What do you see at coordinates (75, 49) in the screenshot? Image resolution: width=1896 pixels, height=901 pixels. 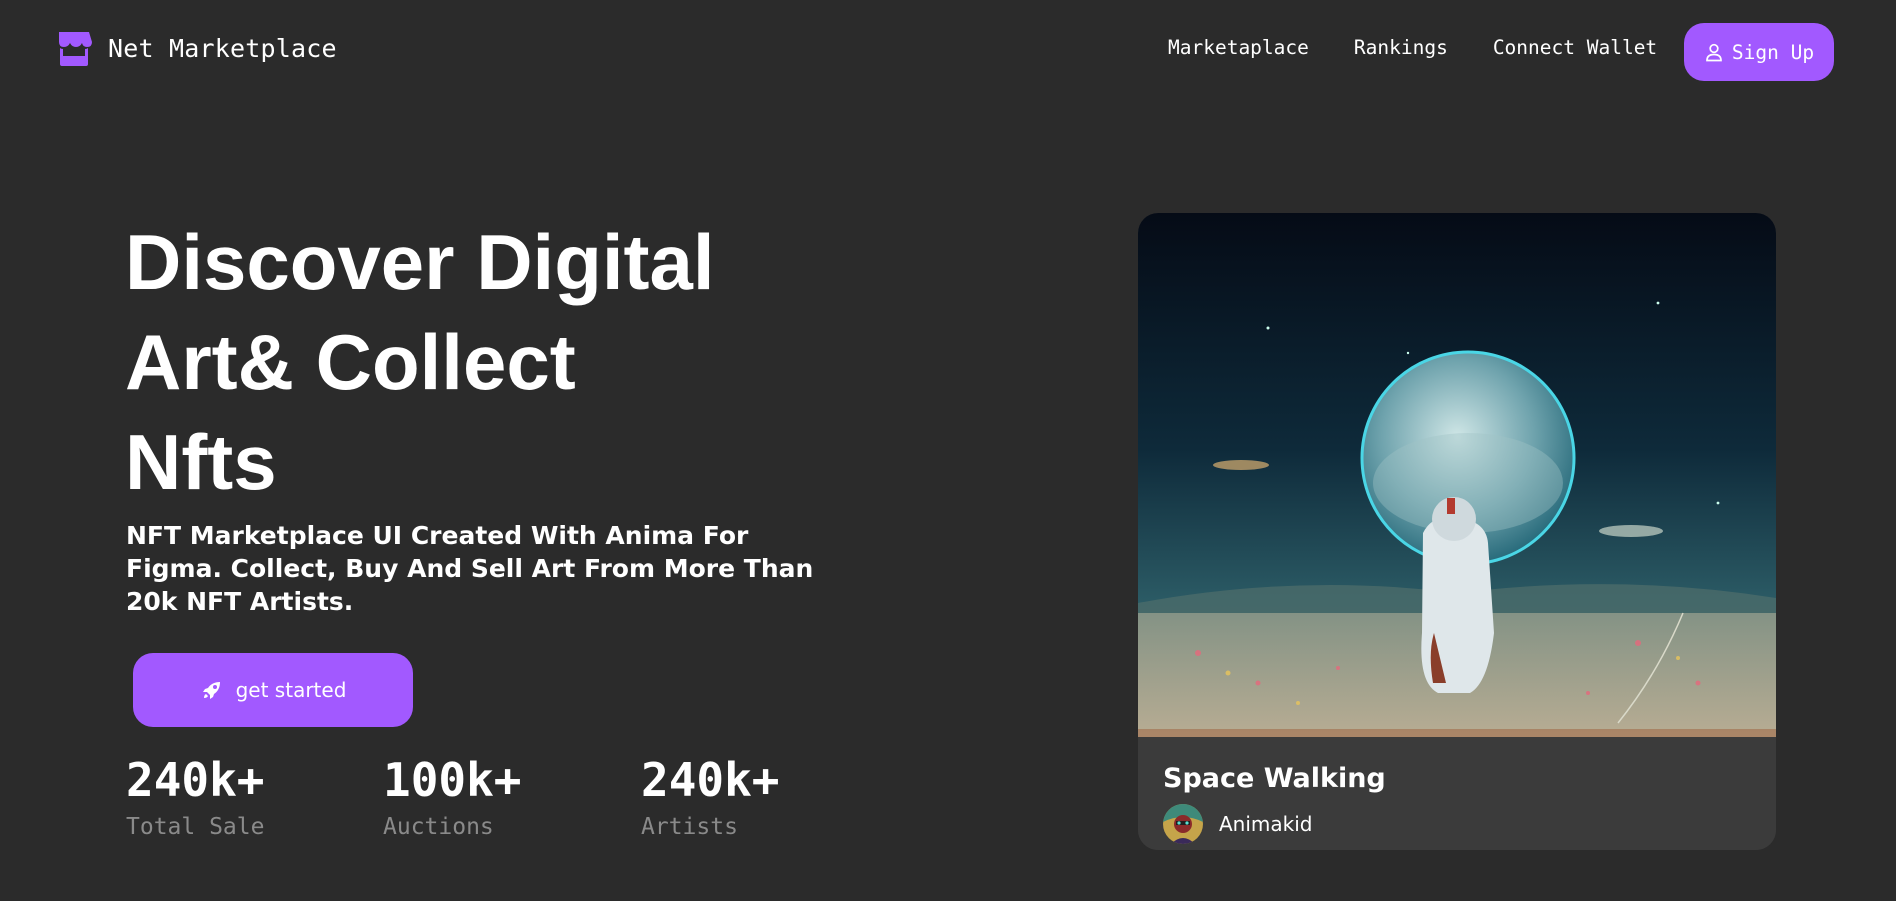 I see `storefront-icon` at bounding box center [75, 49].